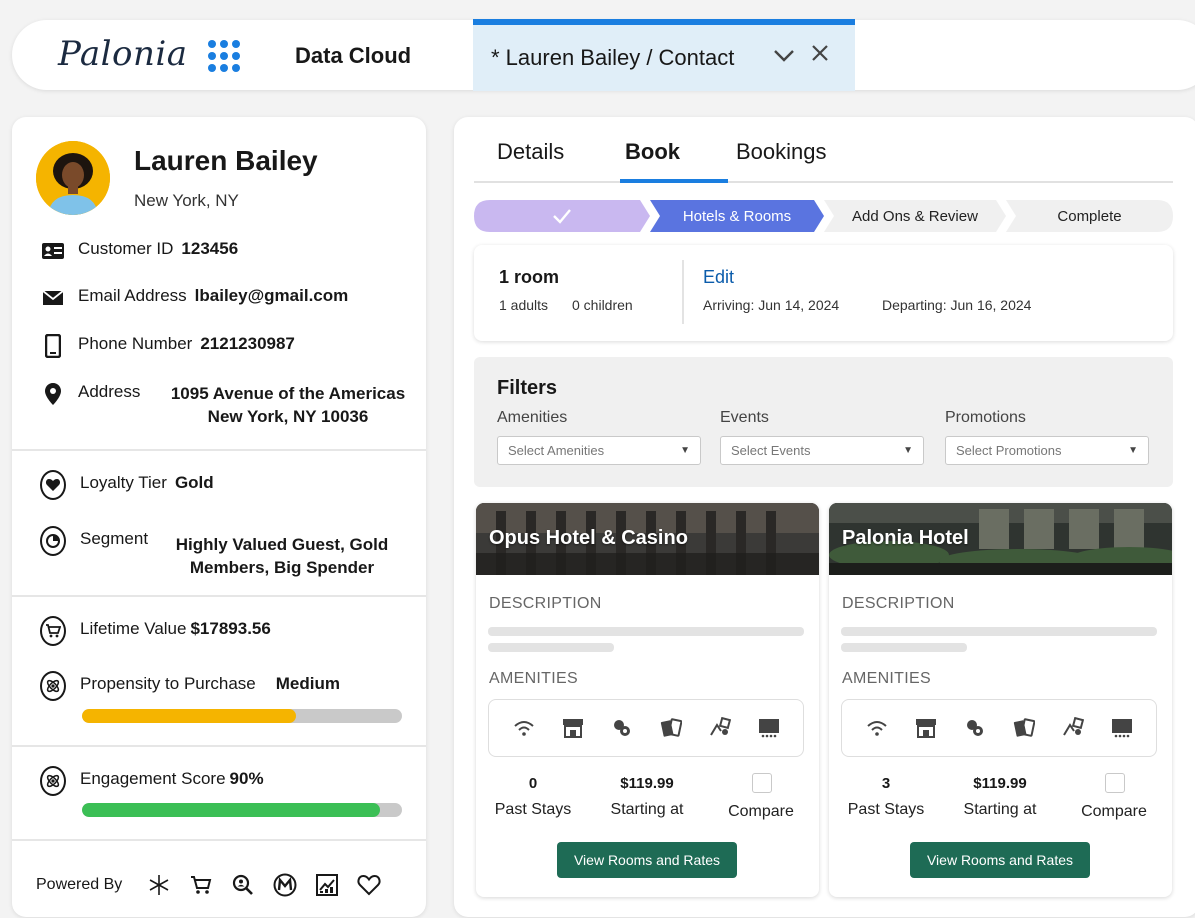 This screenshot has height=918, width=1195. I want to click on mulesoft-icon, so click(285, 885).